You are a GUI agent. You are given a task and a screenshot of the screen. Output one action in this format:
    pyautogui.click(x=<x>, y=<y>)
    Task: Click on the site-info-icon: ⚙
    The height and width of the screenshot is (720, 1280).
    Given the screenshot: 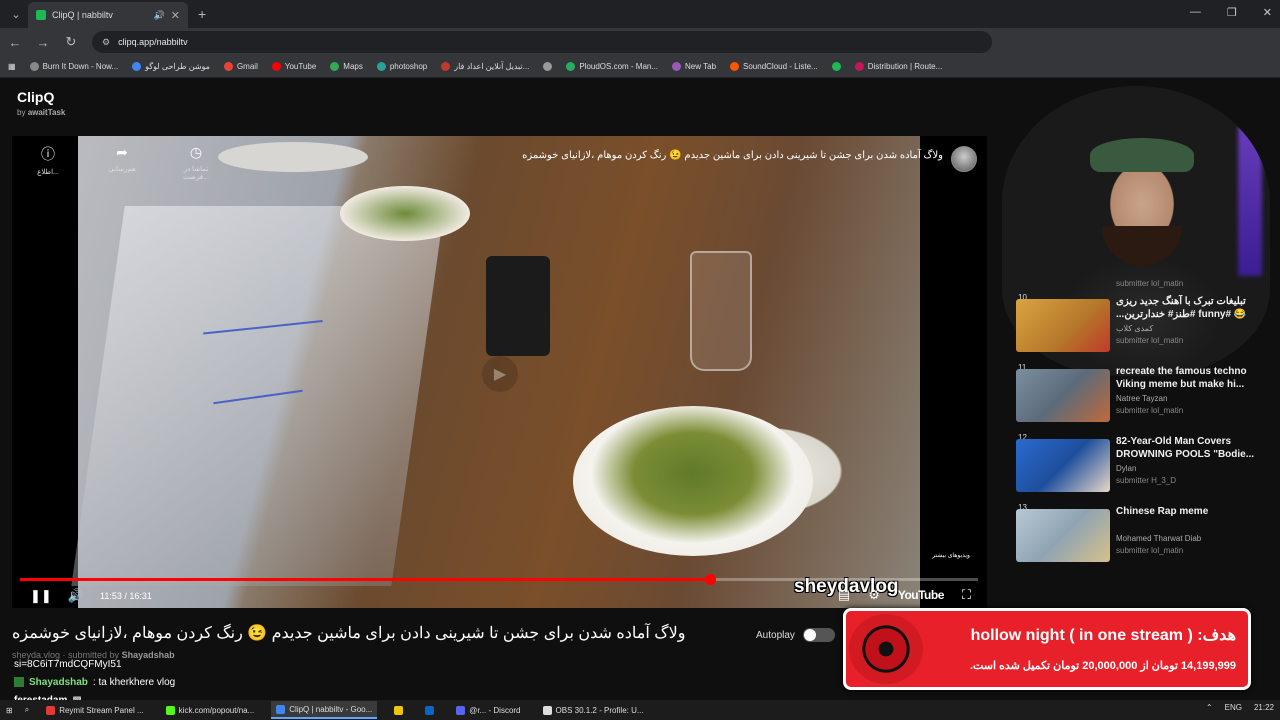 What is the action you would take?
    pyautogui.click(x=106, y=42)
    